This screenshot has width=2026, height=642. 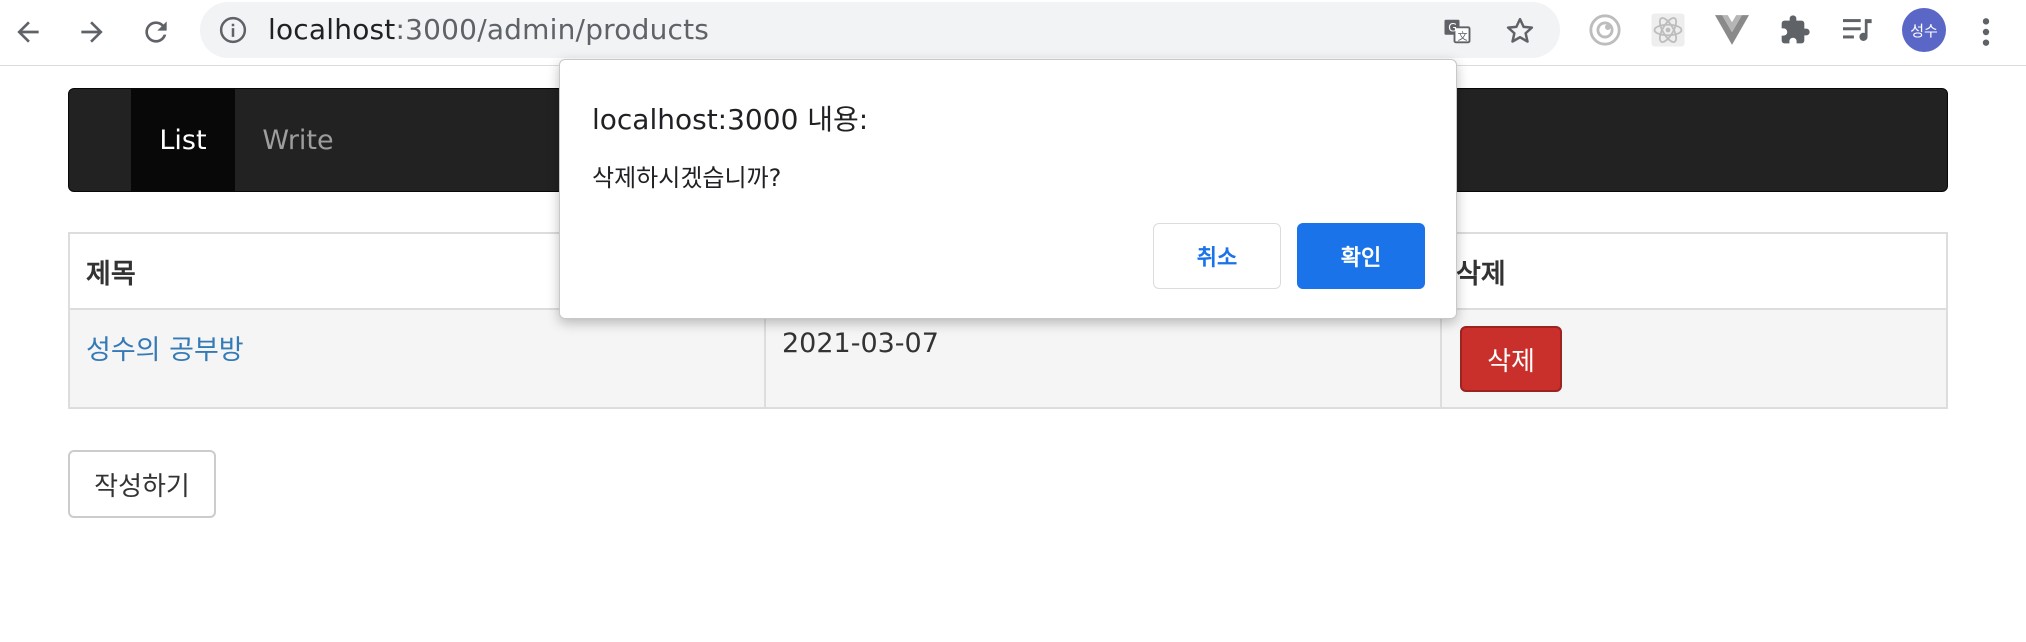 I want to click on url-path: :3000/admin/products, so click(x=552, y=29).